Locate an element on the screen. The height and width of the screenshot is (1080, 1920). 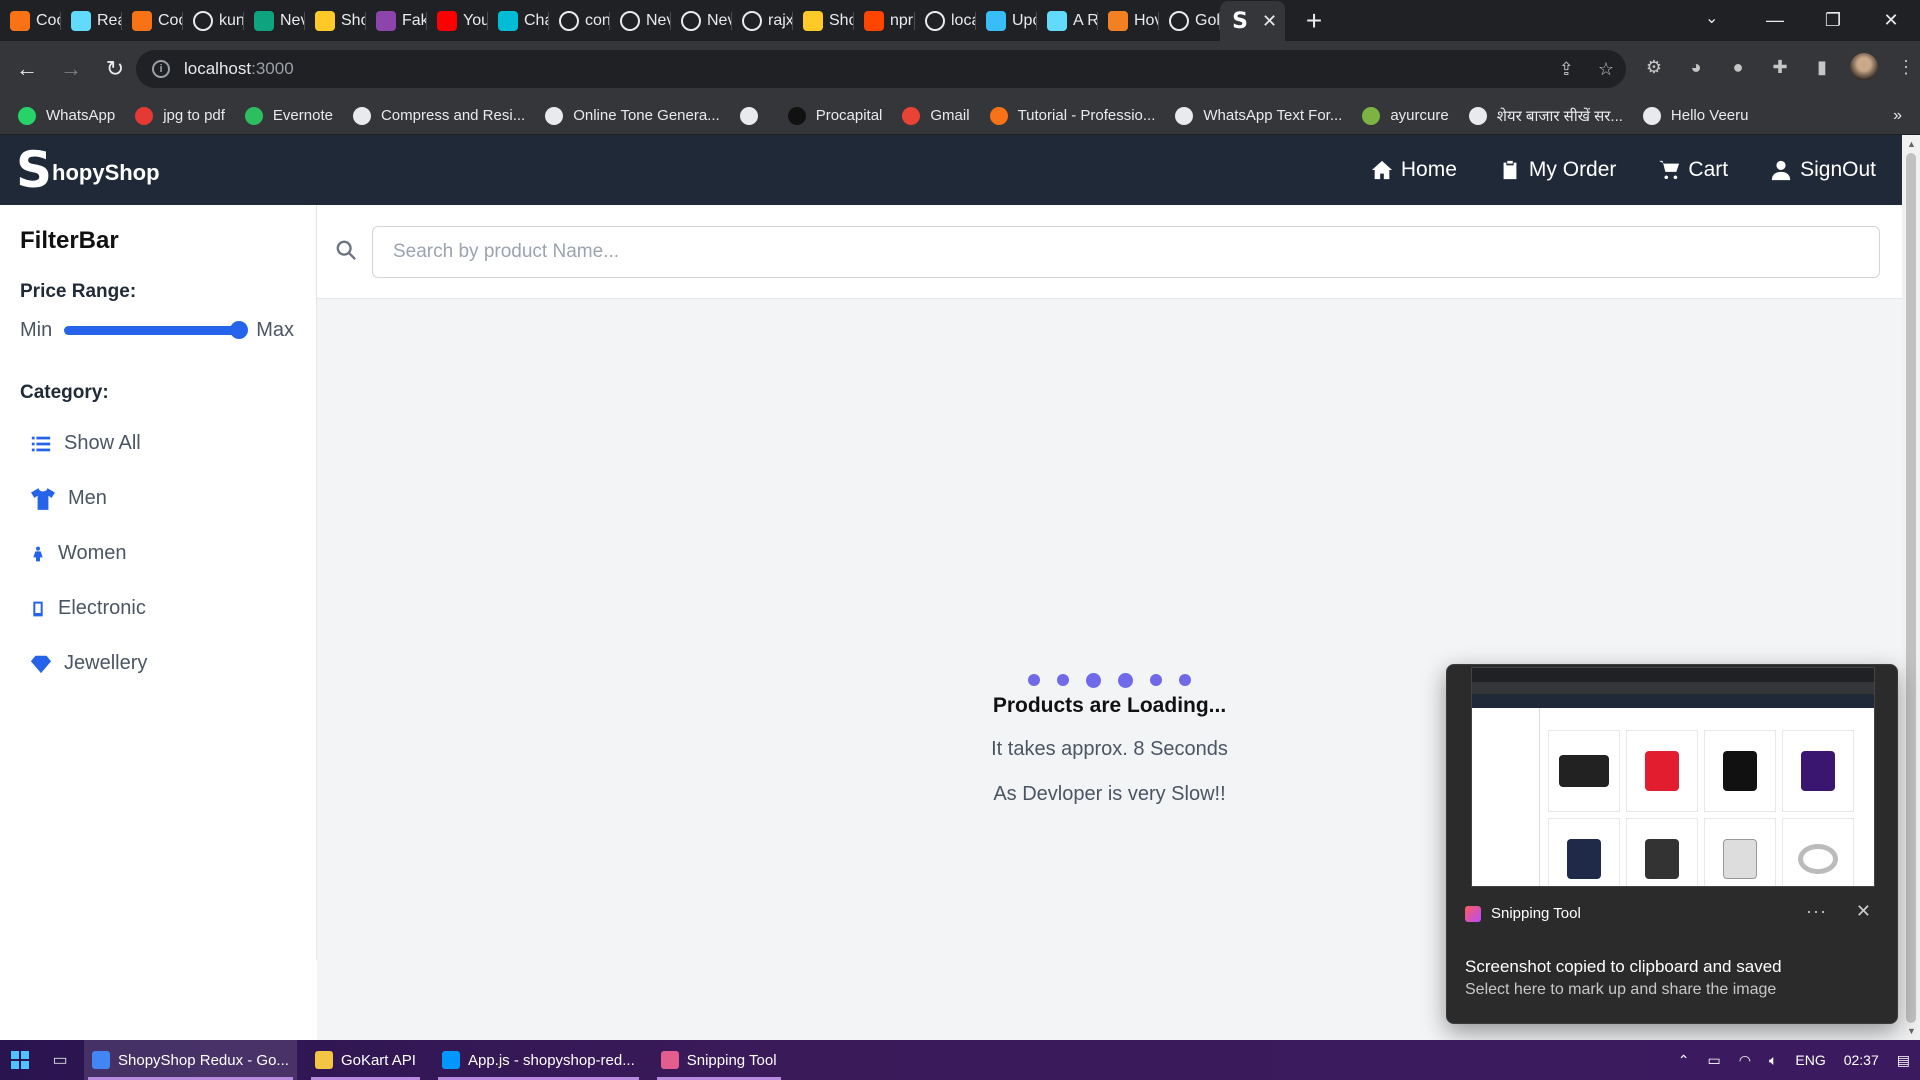
browser-tab: loca is located at coordinates (945, 20).